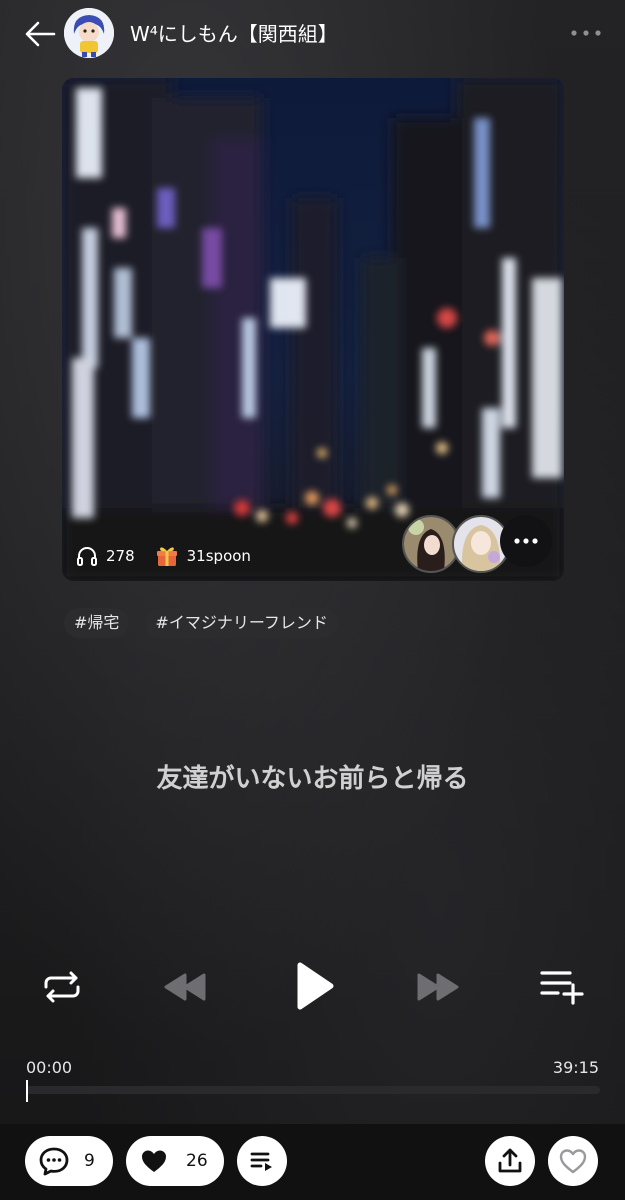  I want to click on headphones-icon, so click(87, 556).